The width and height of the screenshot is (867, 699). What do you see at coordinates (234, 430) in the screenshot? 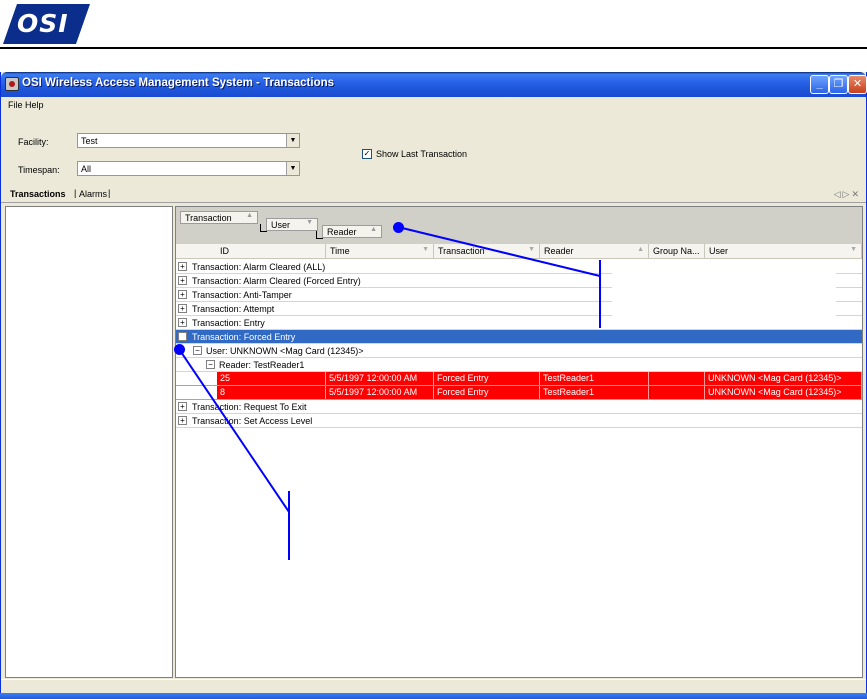
I see `callout-line-expand` at bounding box center [234, 430].